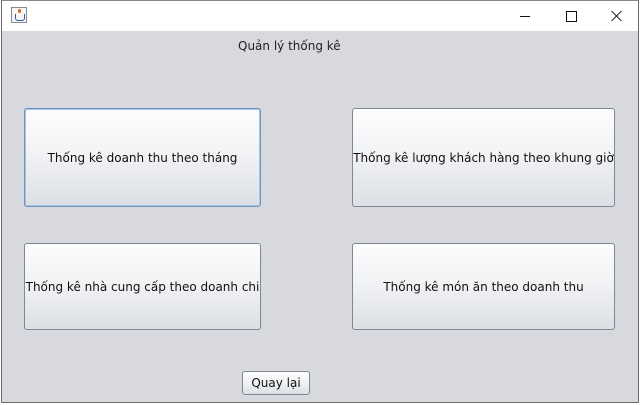 This screenshot has height=405, width=641. What do you see at coordinates (289, 46) in the screenshot?
I see `page-title: Quản lý thống kê` at bounding box center [289, 46].